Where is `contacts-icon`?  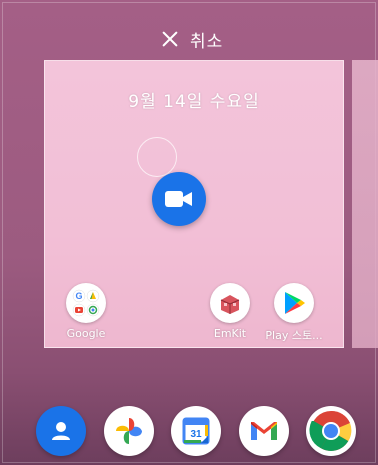 contacts-icon is located at coordinates (61, 431).